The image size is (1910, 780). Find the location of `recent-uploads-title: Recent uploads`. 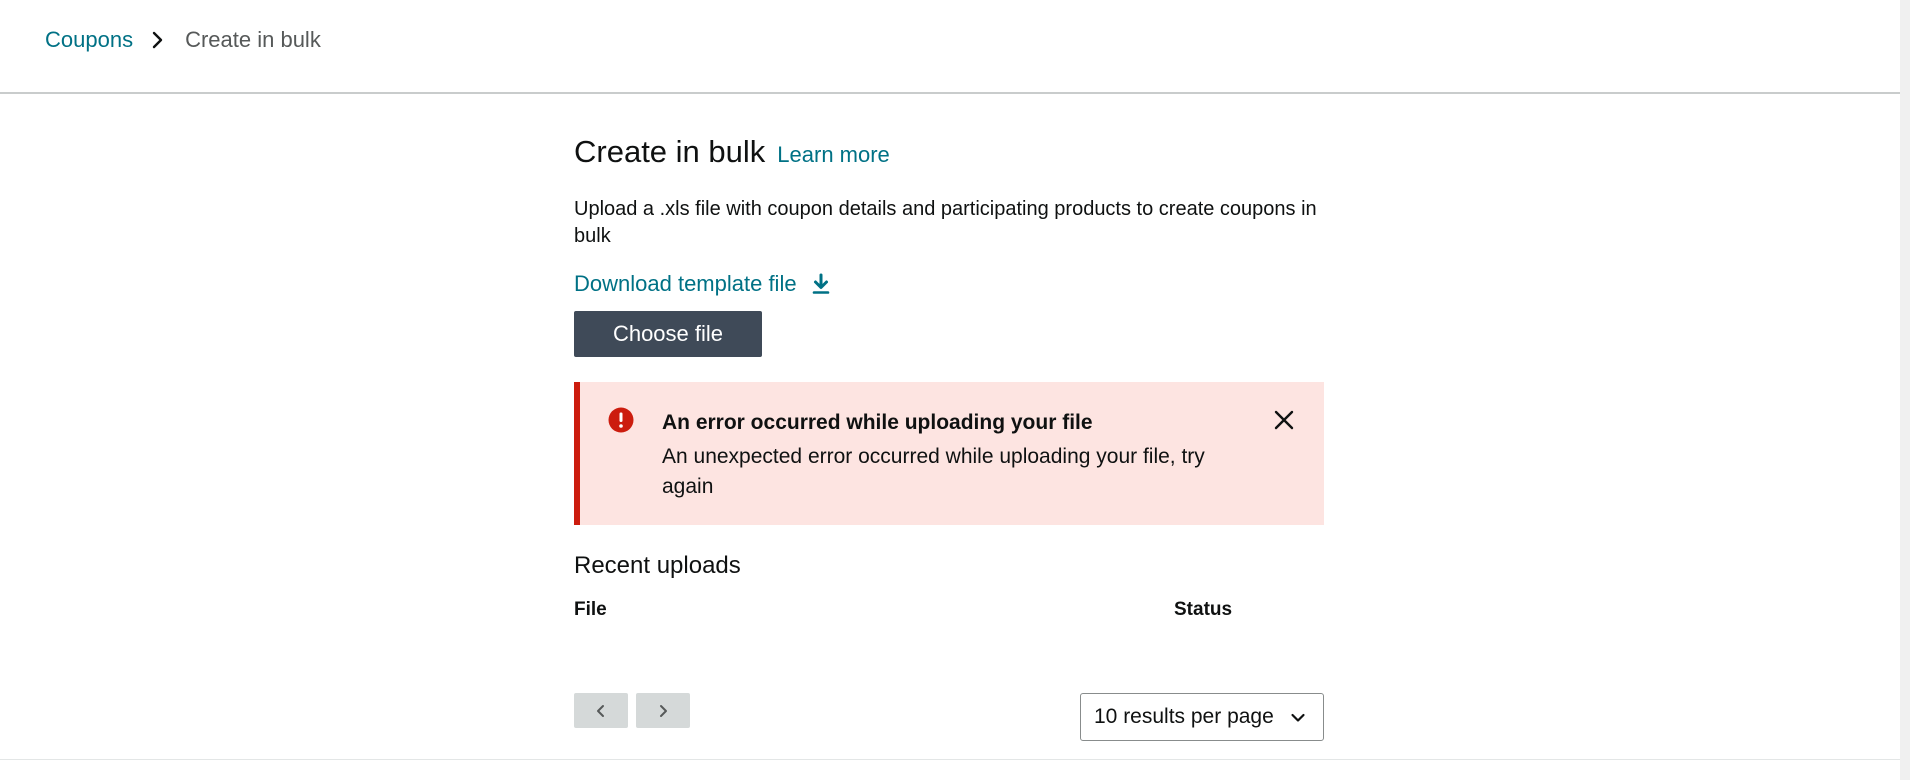

recent-uploads-title: Recent uploads is located at coordinates (657, 565).